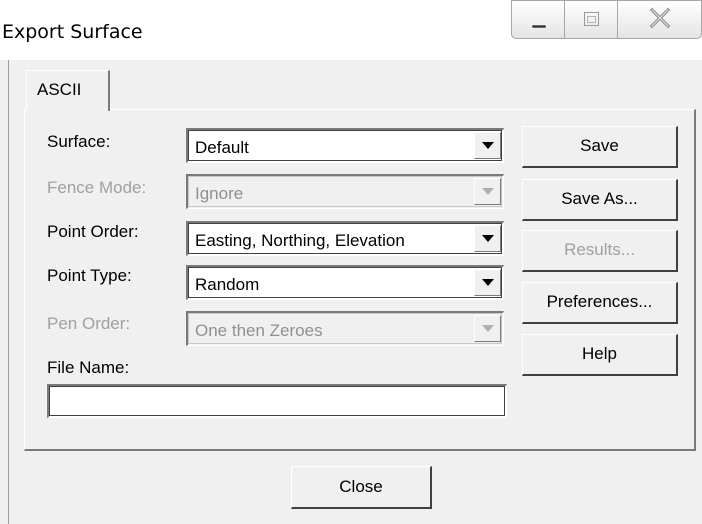  Describe the element at coordinates (345, 191) in the screenshot. I see `fence-mode-select: Ignore` at that location.